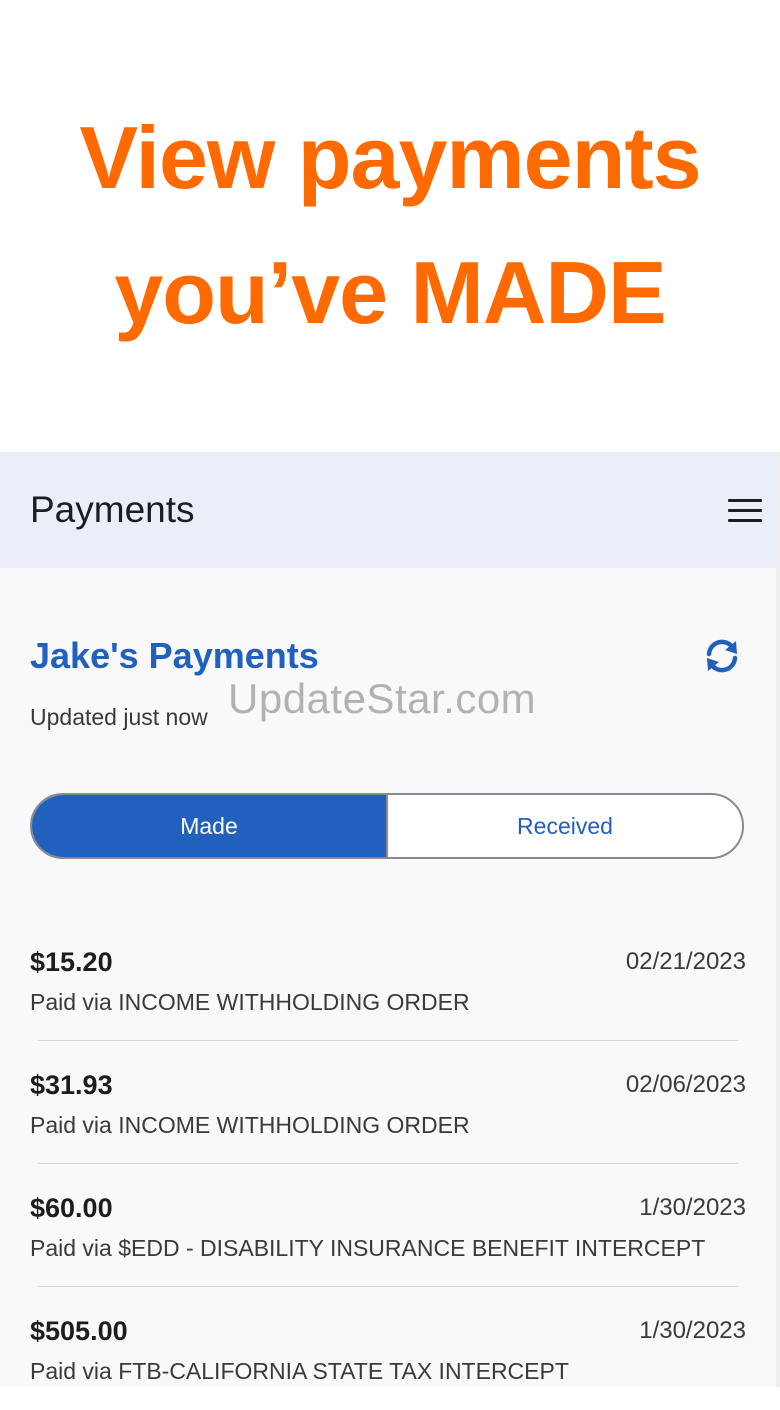  I want to click on hamburger-menu-icon, so click(745, 510).